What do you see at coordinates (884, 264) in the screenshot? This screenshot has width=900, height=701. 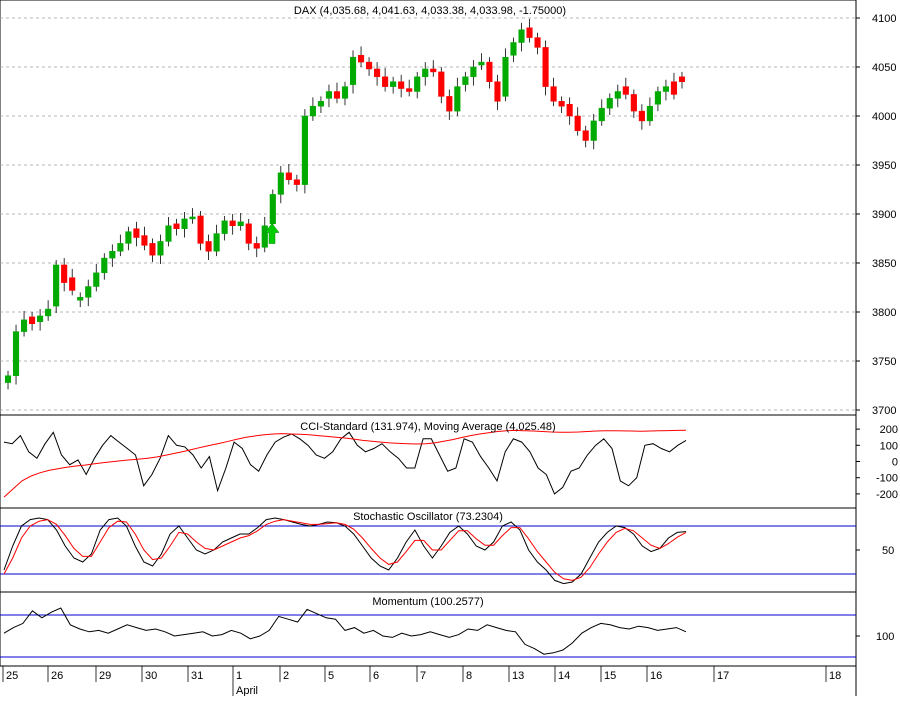 I see `price-tick-label: 3850` at bounding box center [884, 264].